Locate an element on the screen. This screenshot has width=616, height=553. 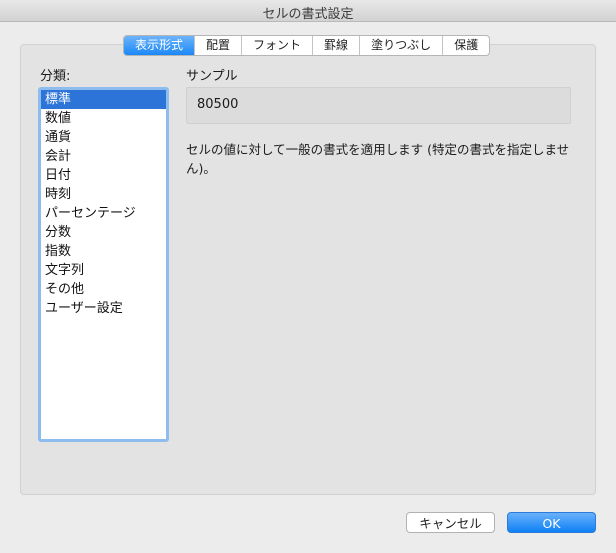
sample-label: サンプル is located at coordinates (212, 76).